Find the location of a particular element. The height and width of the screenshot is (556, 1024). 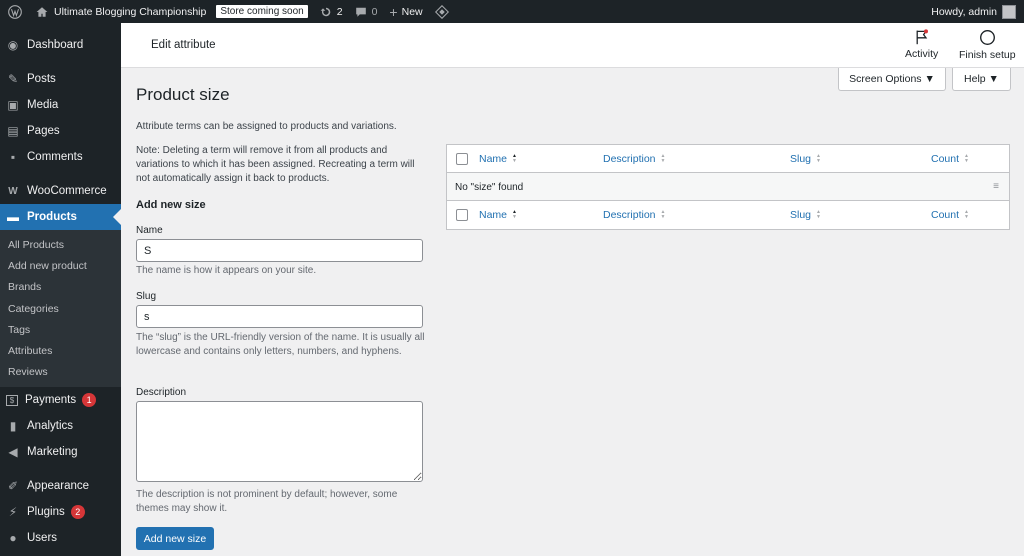

name-input is located at coordinates (279, 250).